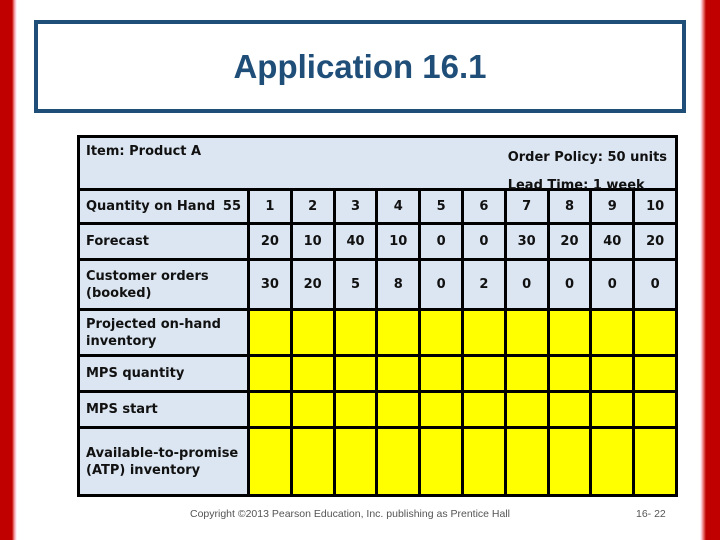 This screenshot has width=720, height=540. What do you see at coordinates (483, 206) in the screenshot?
I see `week-cell: 6` at bounding box center [483, 206].